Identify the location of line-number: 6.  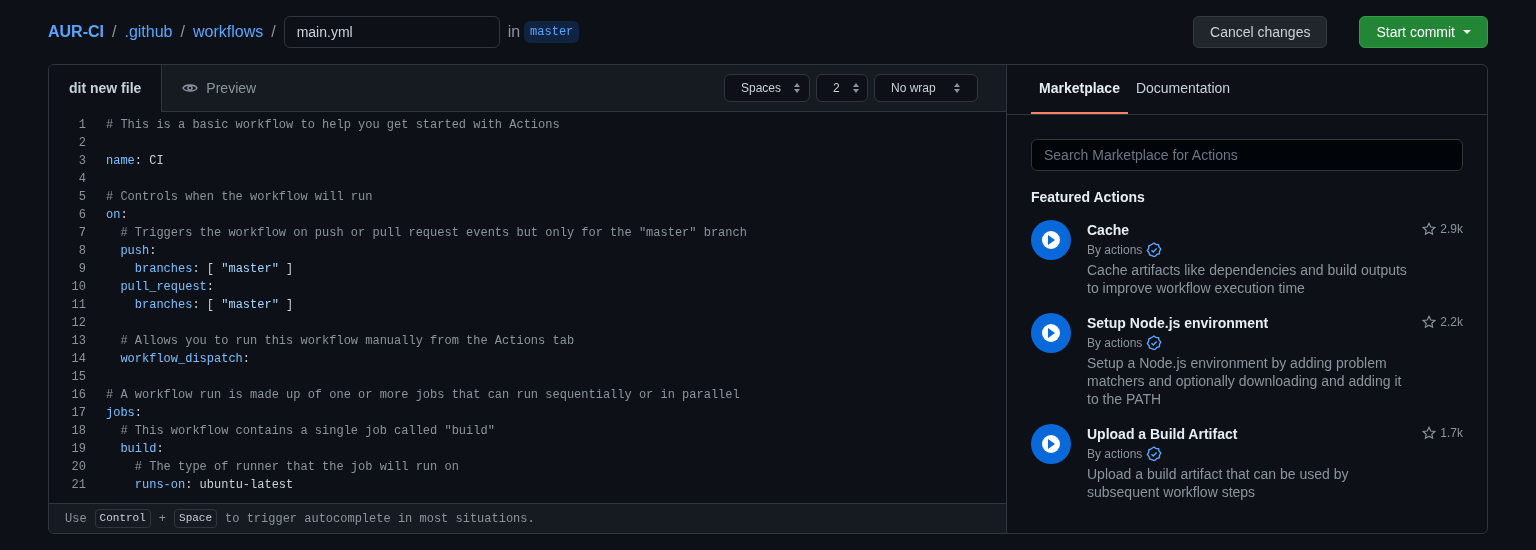
(81, 215).